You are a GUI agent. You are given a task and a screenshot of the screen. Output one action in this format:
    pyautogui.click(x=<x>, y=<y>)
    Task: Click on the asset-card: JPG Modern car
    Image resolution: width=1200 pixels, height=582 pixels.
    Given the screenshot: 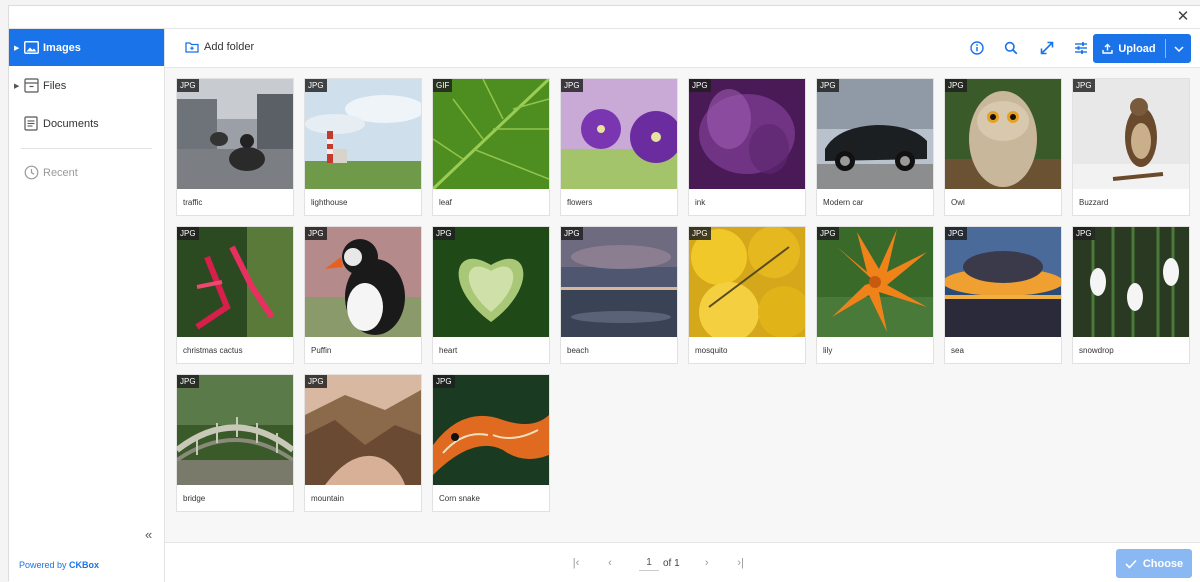 What is the action you would take?
    pyautogui.click(x=875, y=147)
    